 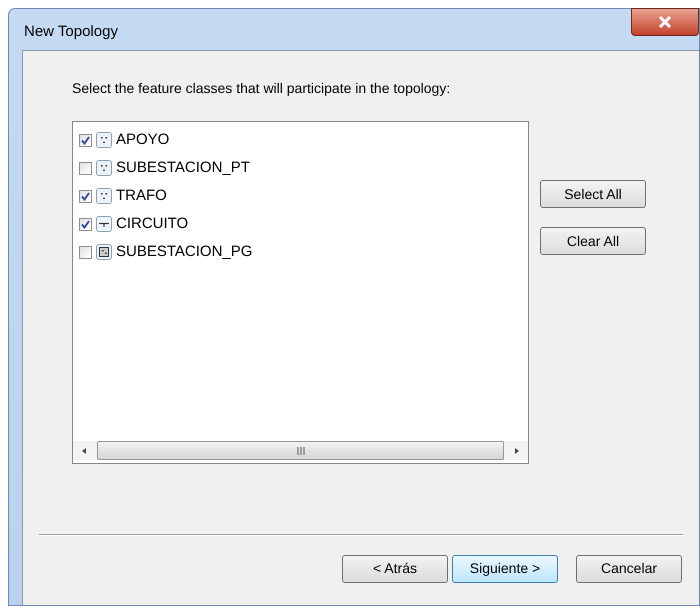 What do you see at coordinates (104, 224) in the screenshot?
I see `line-layer-icon` at bounding box center [104, 224].